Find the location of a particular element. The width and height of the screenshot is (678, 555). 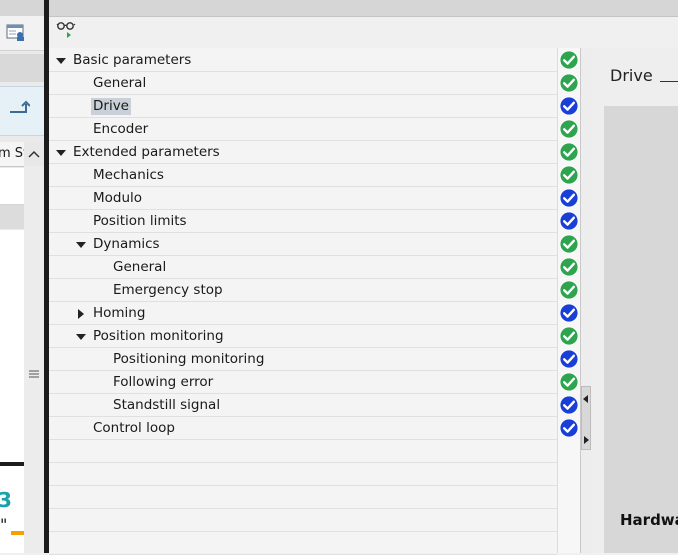

column-header: m Sv is located at coordinates (12, 154).